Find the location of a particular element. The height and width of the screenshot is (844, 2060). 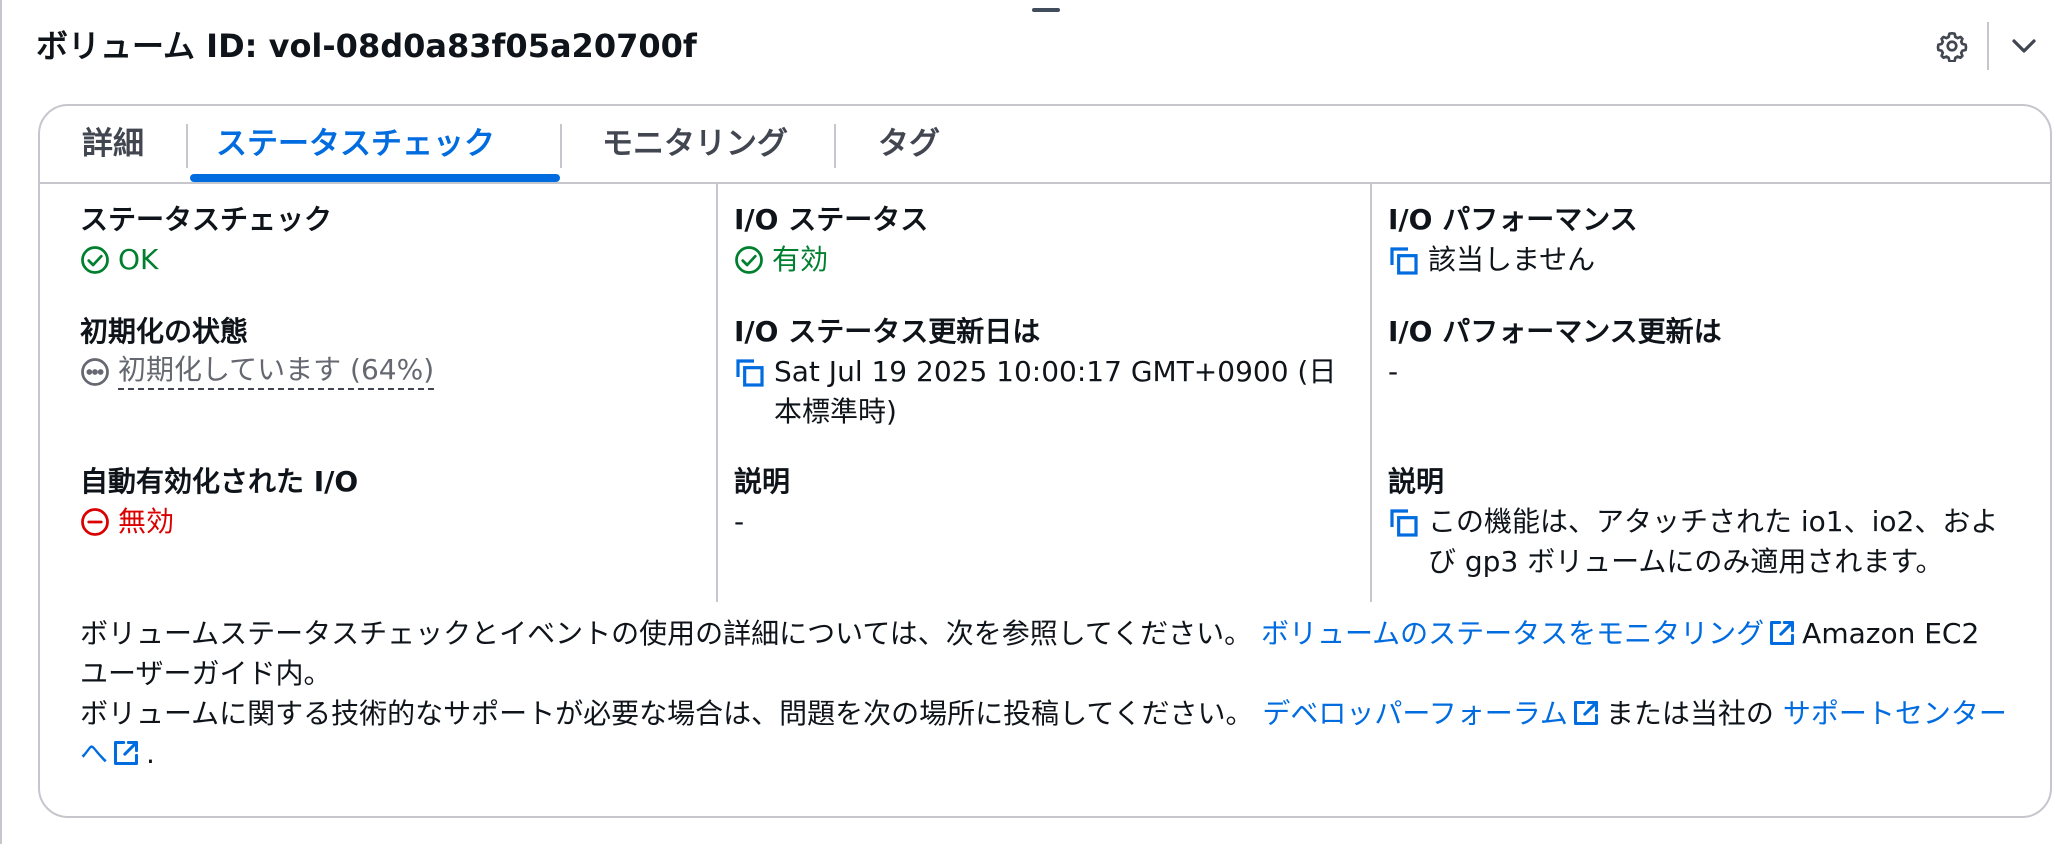

ellipsis-circle-icon is located at coordinates (95, 372).